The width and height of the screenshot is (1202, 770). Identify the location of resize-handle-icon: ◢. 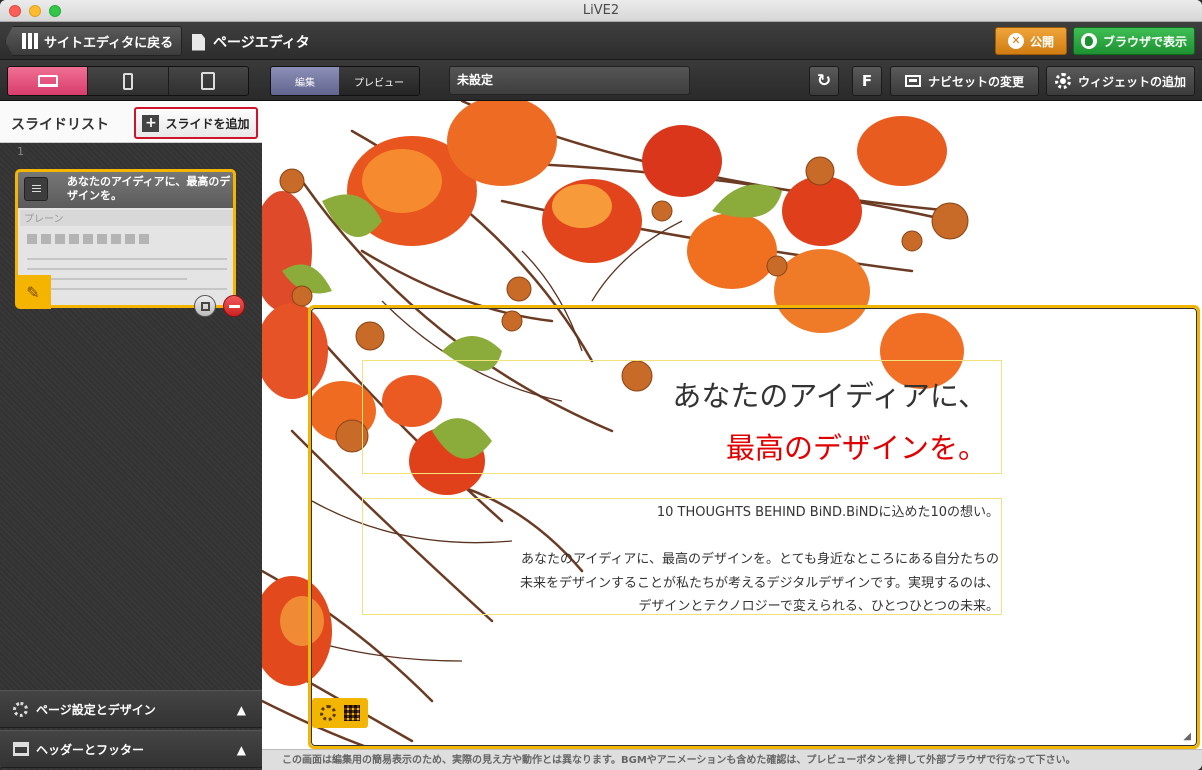
(1187, 736).